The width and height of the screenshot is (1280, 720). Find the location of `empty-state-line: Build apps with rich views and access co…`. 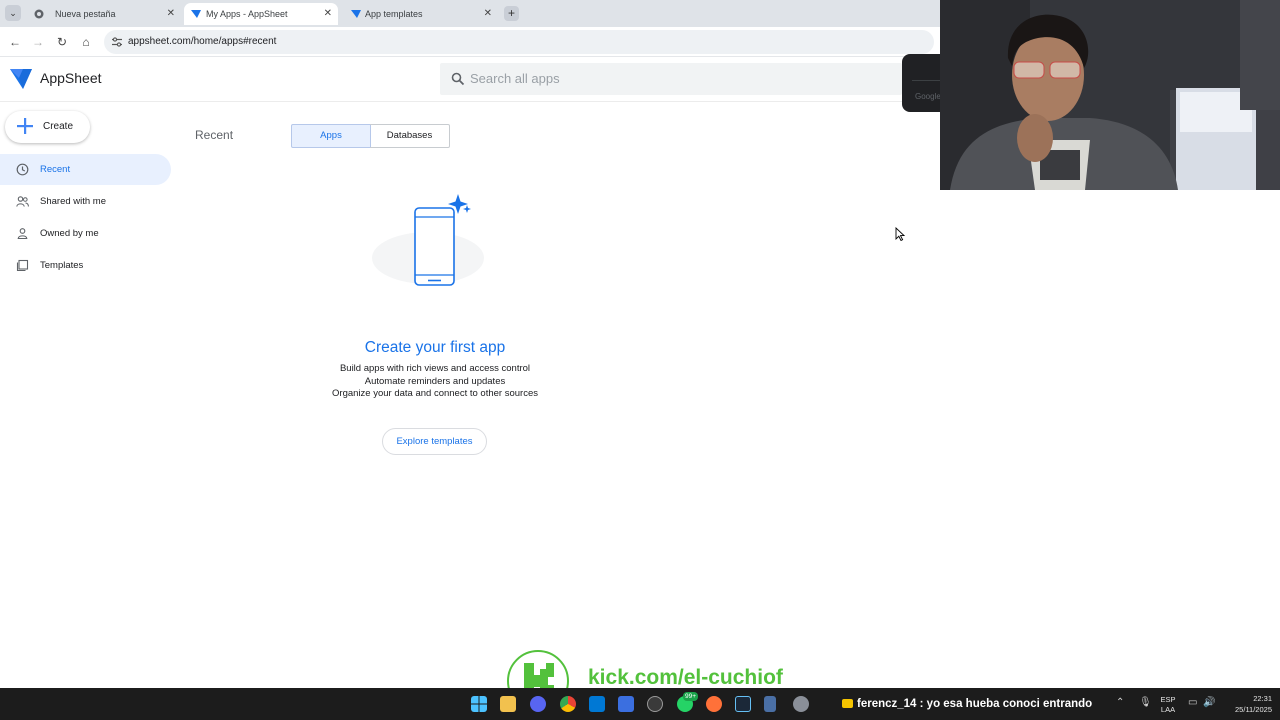

empty-state-line: Build apps with rich views and access co… is located at coordinates (435, 368).